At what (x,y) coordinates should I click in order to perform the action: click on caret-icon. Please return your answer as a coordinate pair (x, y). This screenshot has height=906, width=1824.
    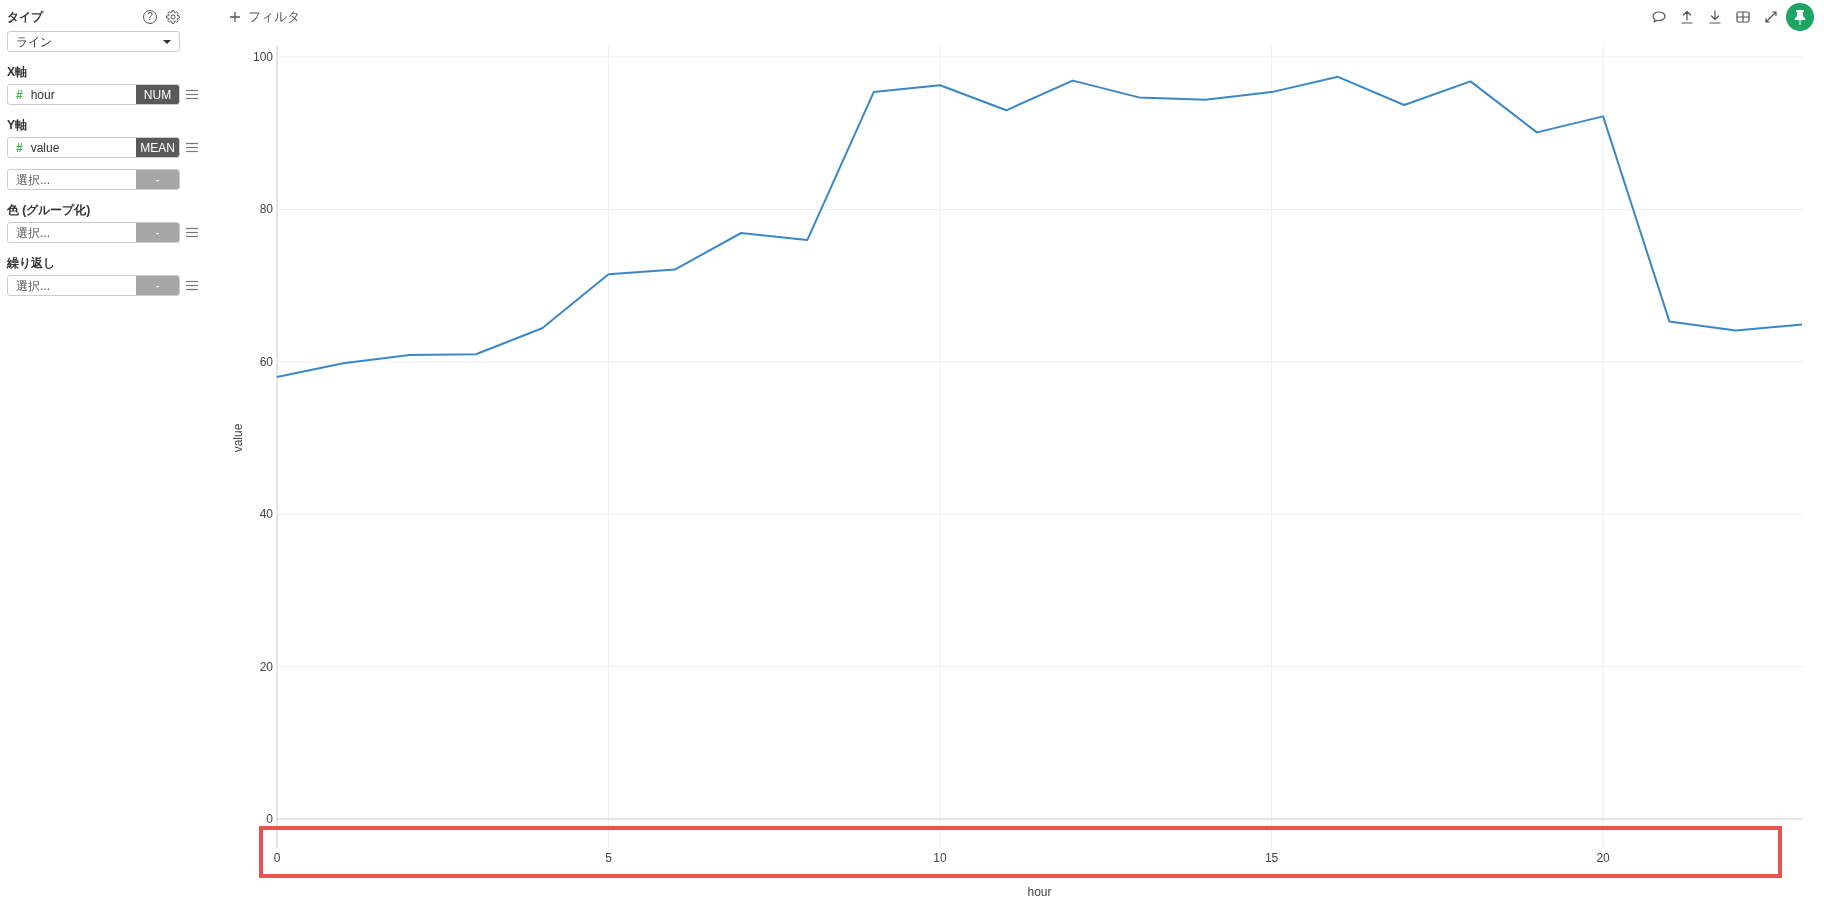
    Looking at the image, I should click on (167, 41).